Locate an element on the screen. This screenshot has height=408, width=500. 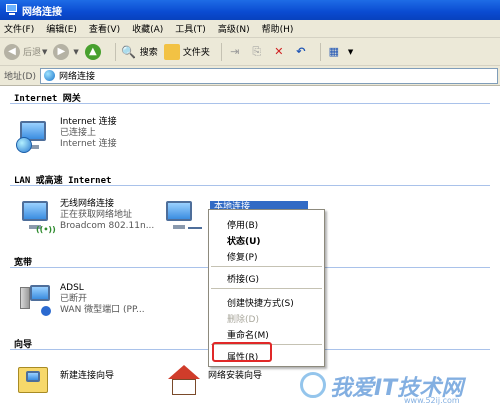
internet-gateway-icon is located at coordinates (36, 136).